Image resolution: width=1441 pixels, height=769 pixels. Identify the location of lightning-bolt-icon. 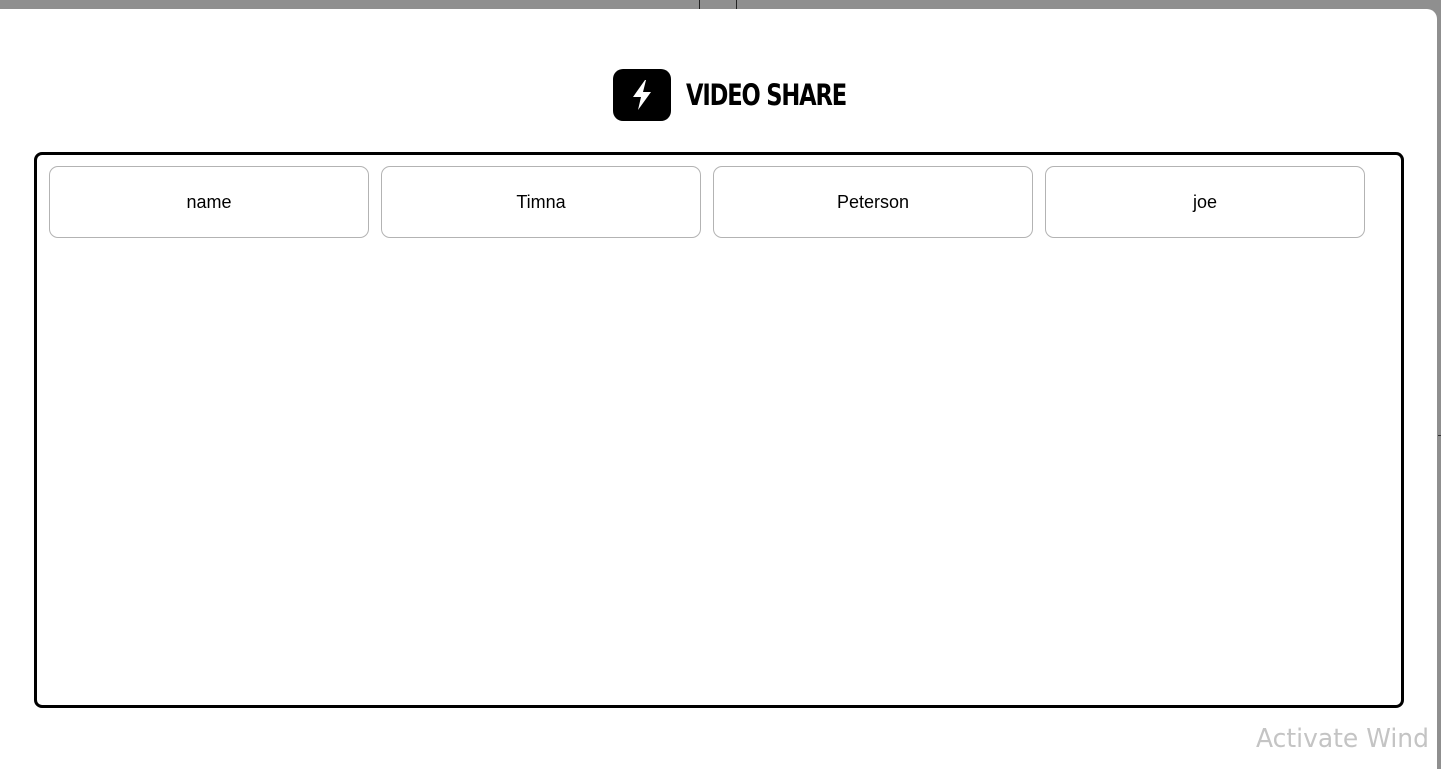
(642, 95).